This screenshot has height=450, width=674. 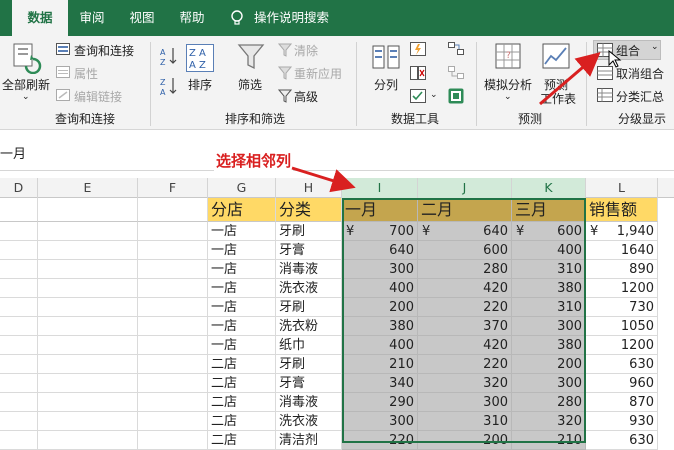 What do you see at coordinates (434, 95) in the screenshot?
I see `validation-dropdown-icon: ⌄` at bounding box center [434, 95].